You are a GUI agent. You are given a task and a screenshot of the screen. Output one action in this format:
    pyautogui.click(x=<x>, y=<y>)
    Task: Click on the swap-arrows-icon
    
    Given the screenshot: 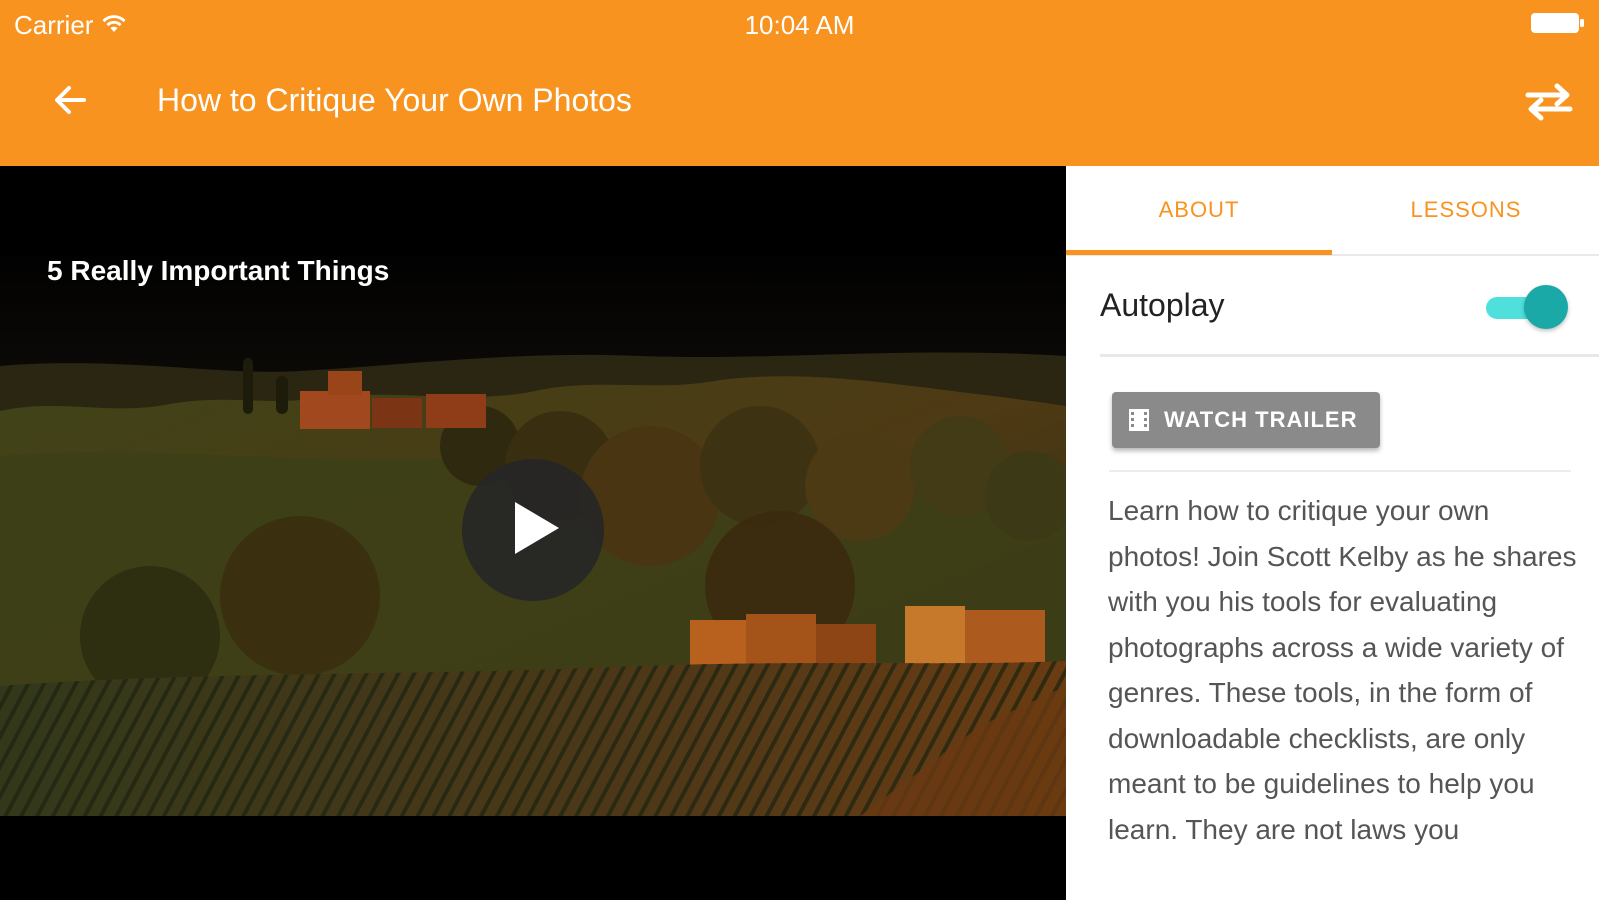 What is the action you would take?
    pyautogui.click(x=1549, y=104)
    